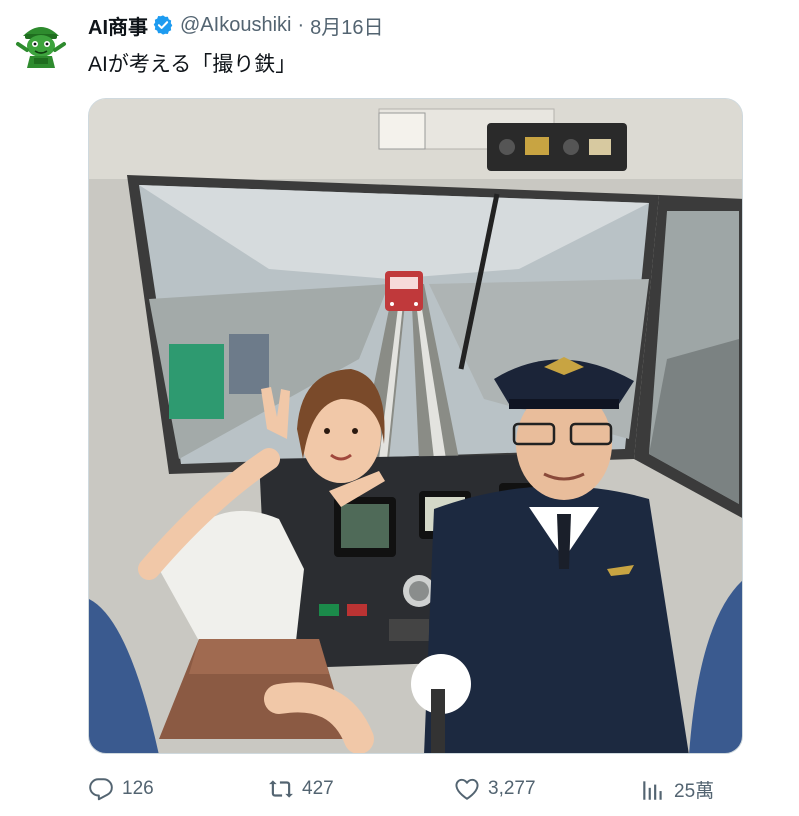 The image size is (799, 816). Describe the element at coordinates (118, 25) in the screenshot. I see `display-name: AI商事` at that location.